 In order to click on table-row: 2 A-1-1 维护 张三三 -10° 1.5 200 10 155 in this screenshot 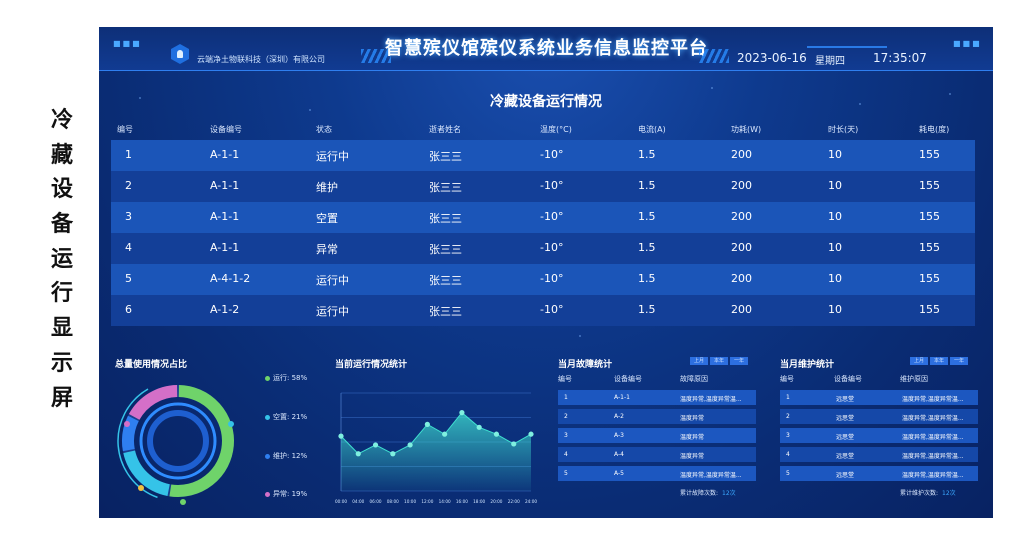, I will do `click(543, 186)`.